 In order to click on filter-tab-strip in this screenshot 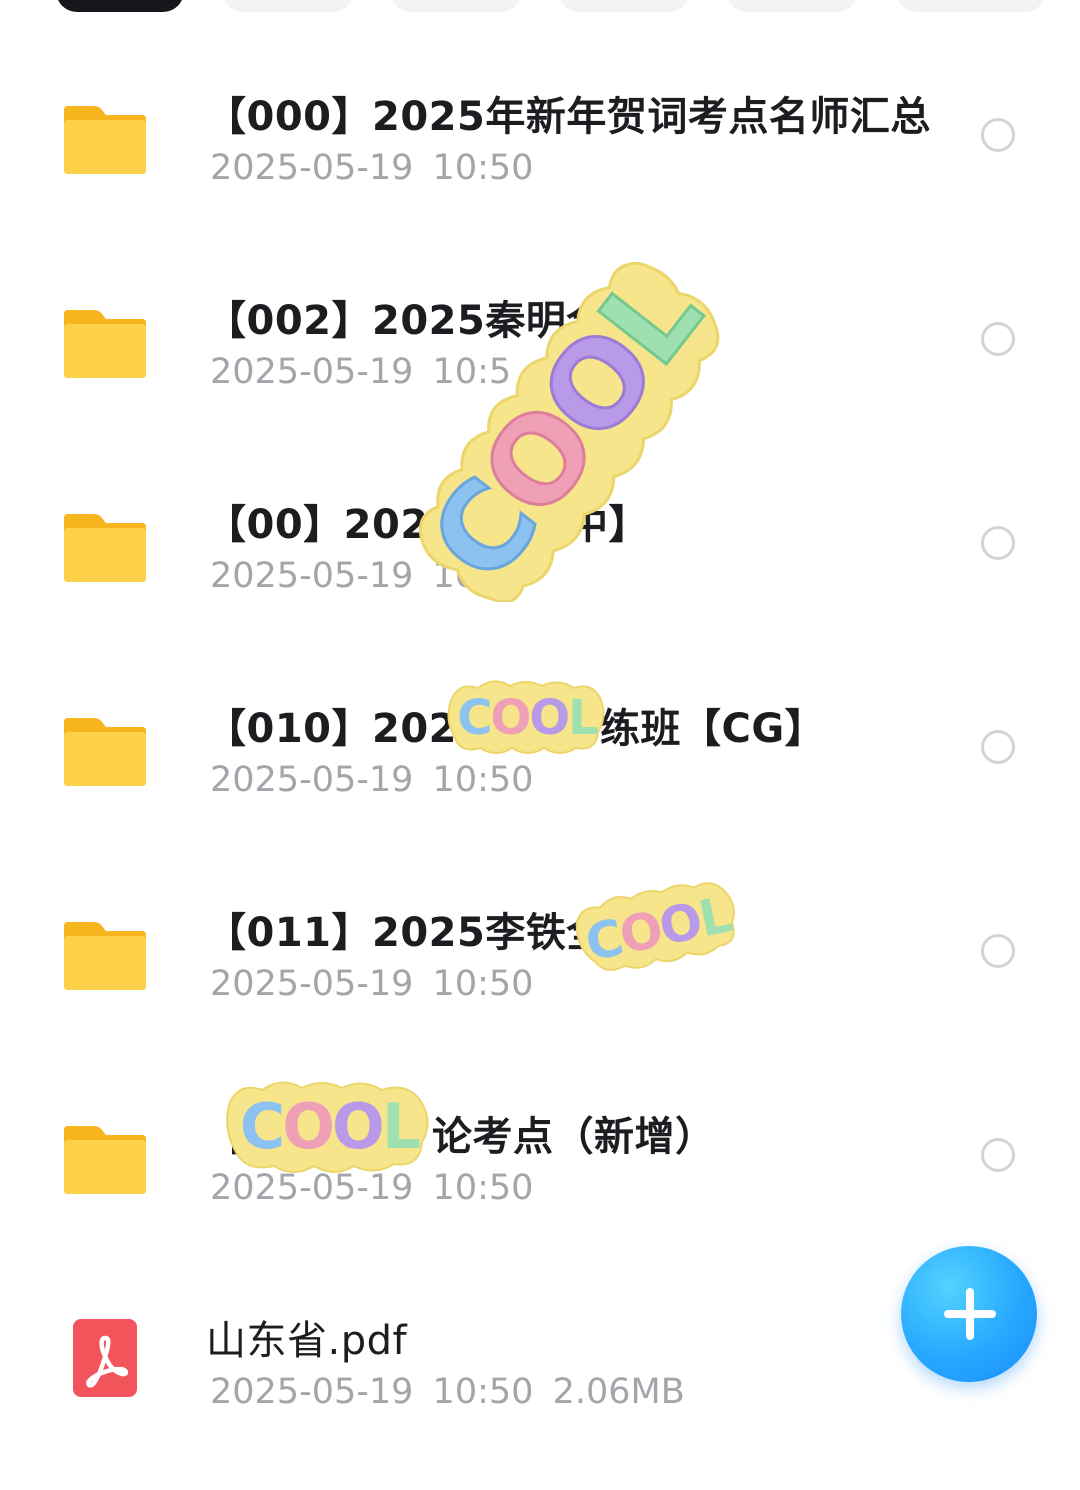, I will do `click(540, 7)`.